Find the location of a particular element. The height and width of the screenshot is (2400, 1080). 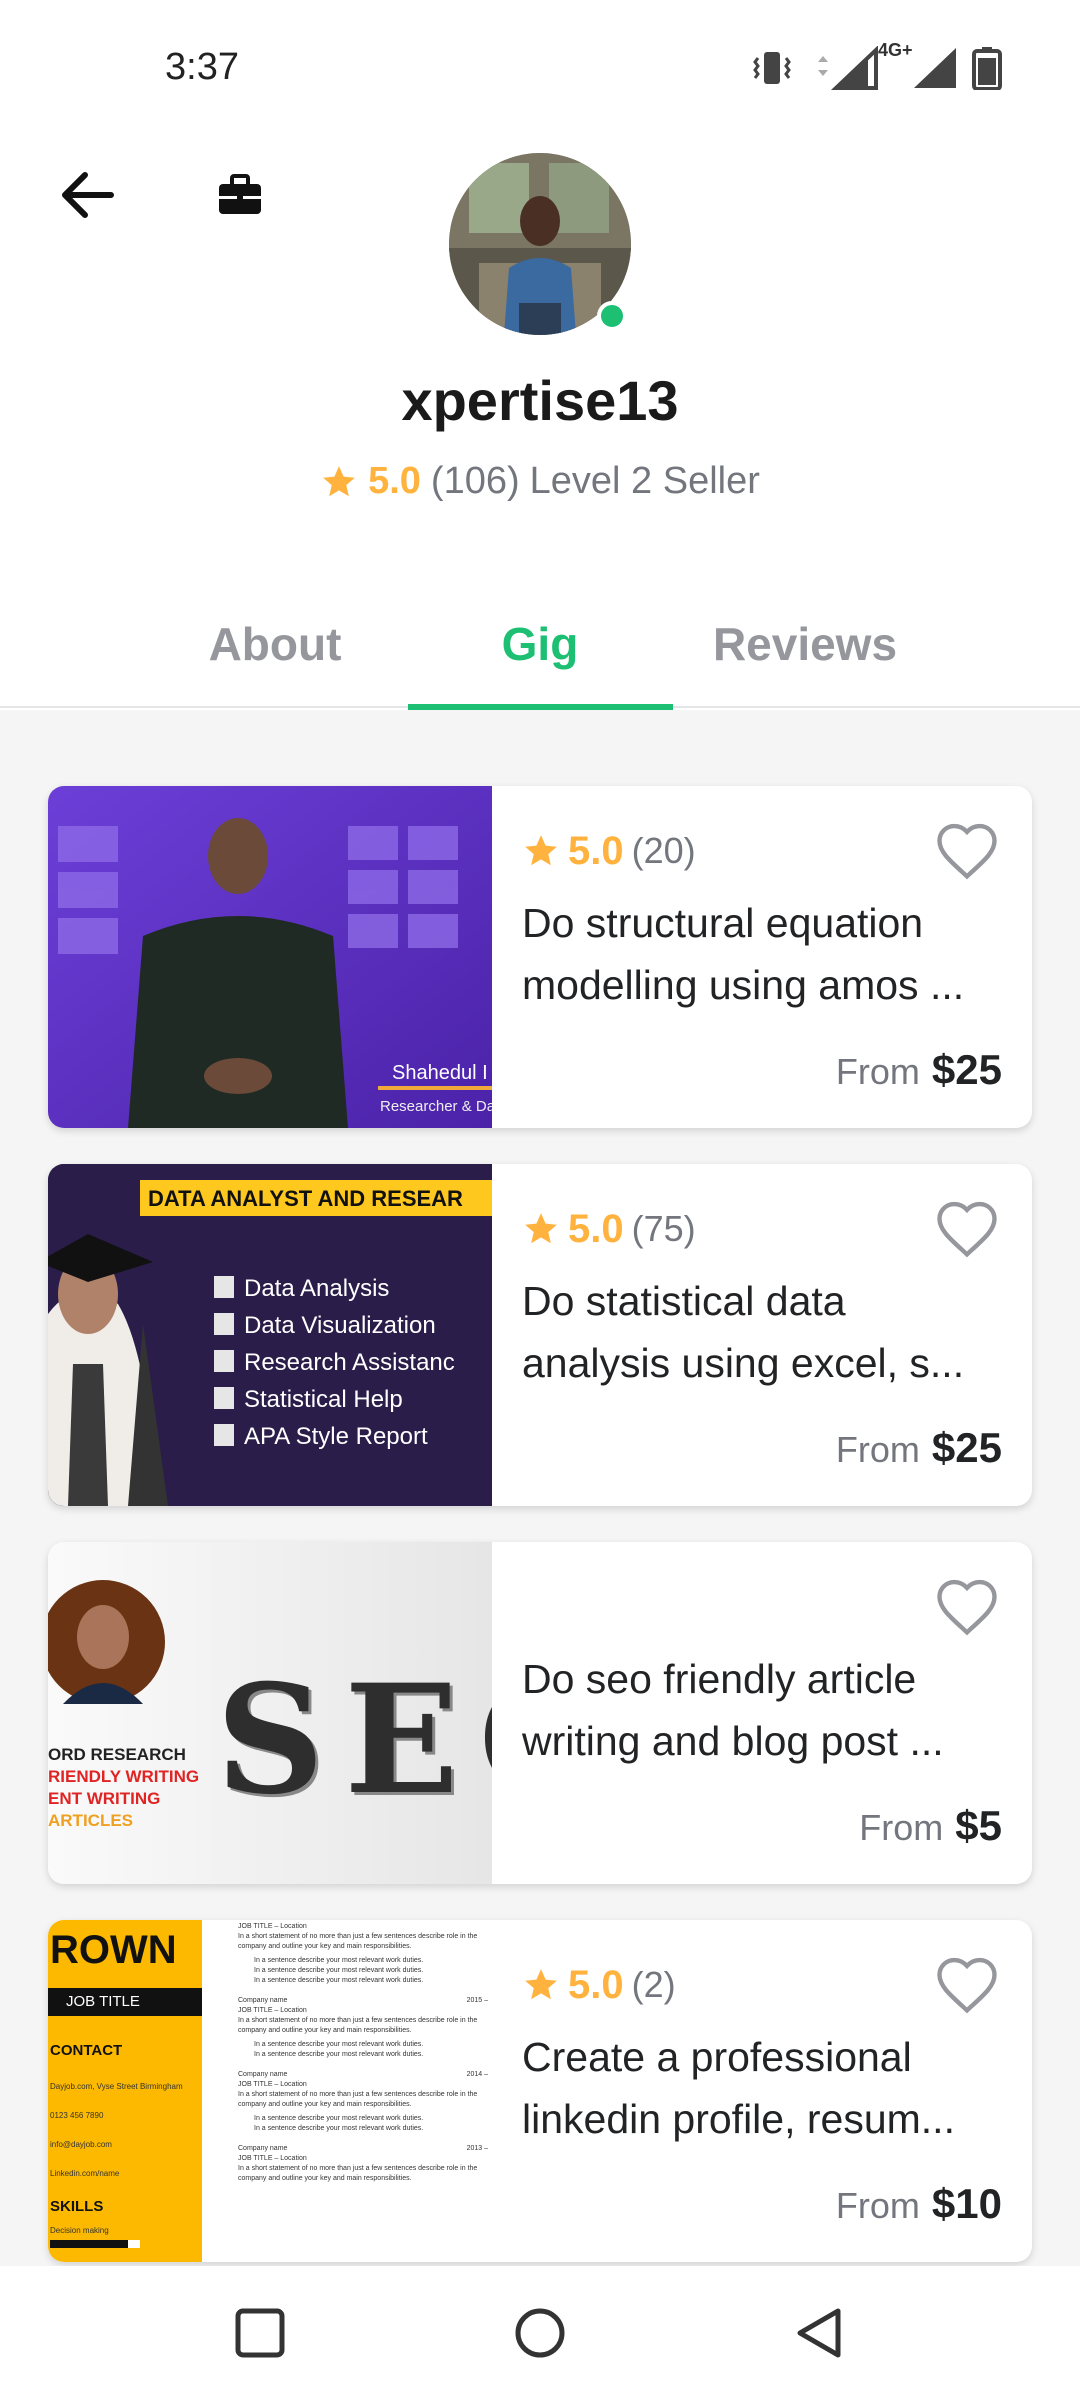

resume-skill-bar is located at coordinates (95, 2244).